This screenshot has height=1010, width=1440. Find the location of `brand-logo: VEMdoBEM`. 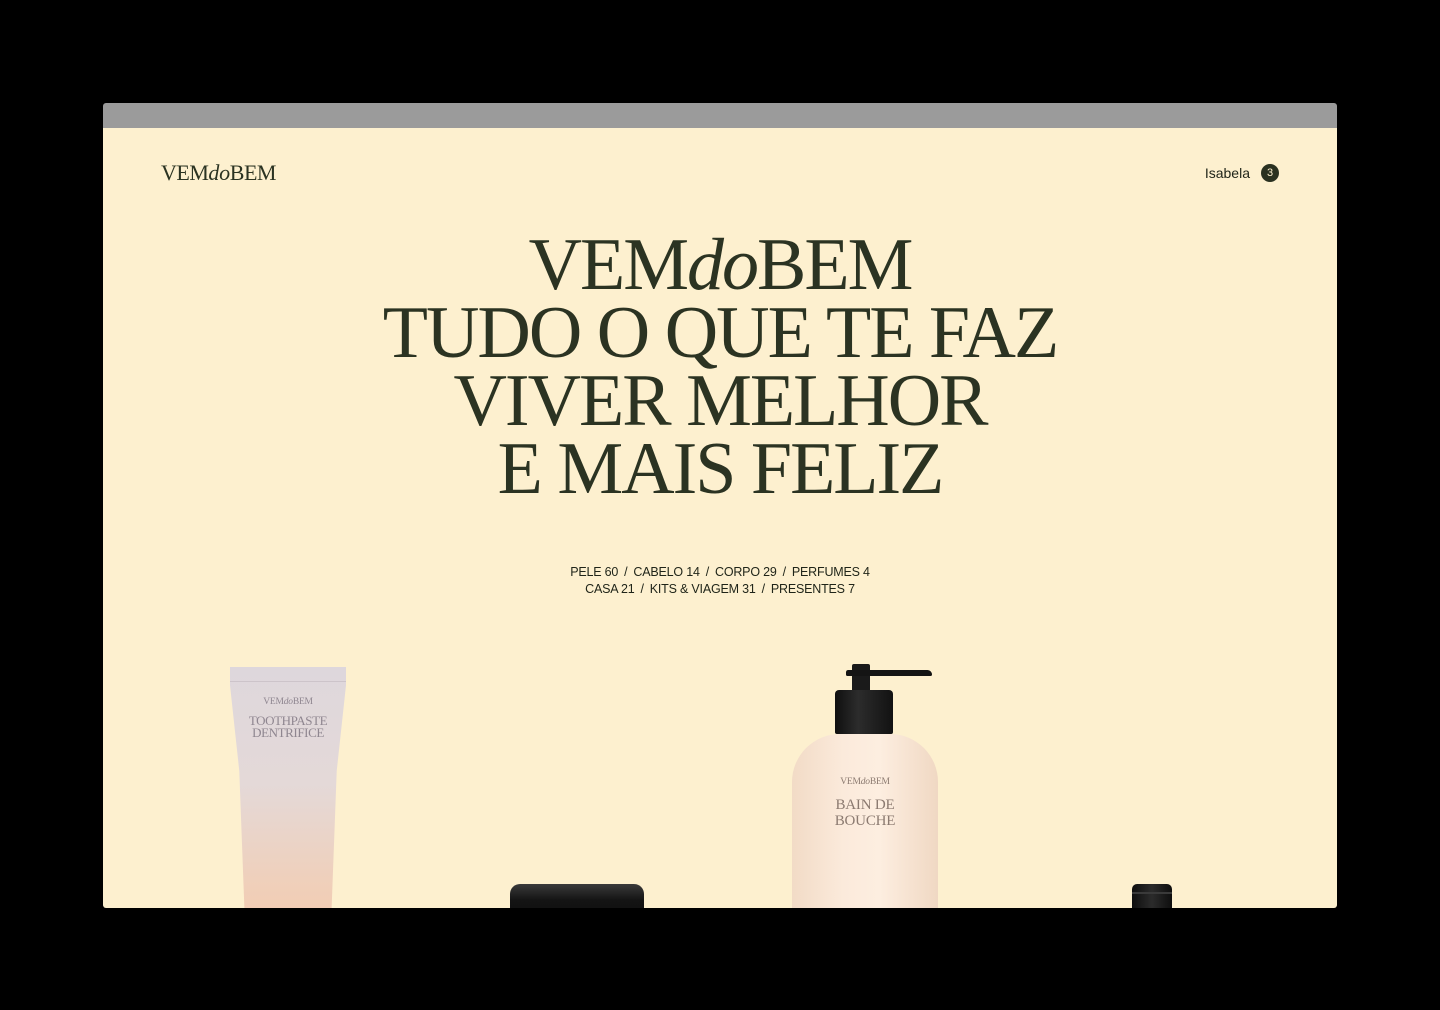

brand-logo: VEMdoBEM is located at coordinates (218, 173).